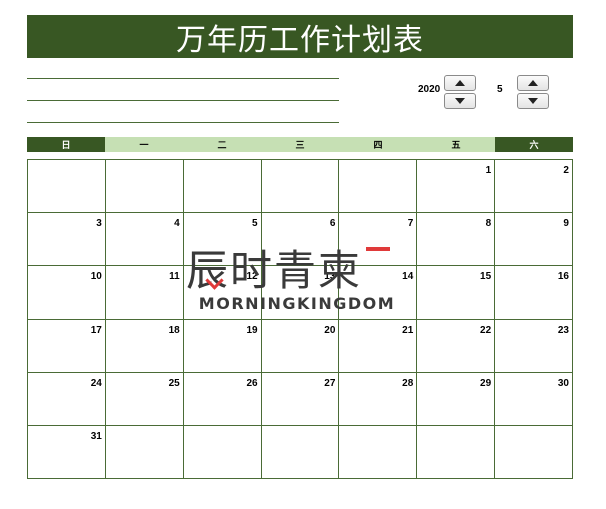  Describe the element at coordinates (486, 383) in the screenshot. I see `date-number: 29` at that location.